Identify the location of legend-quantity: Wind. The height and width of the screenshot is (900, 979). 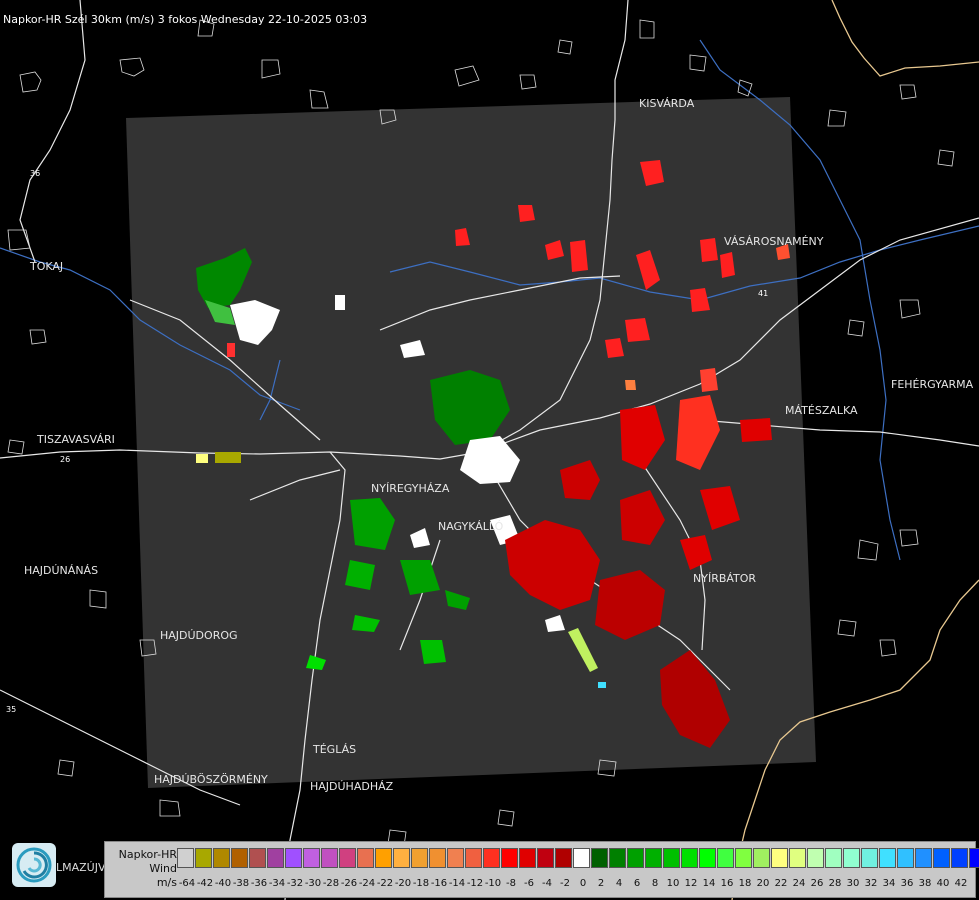
(163, 868).